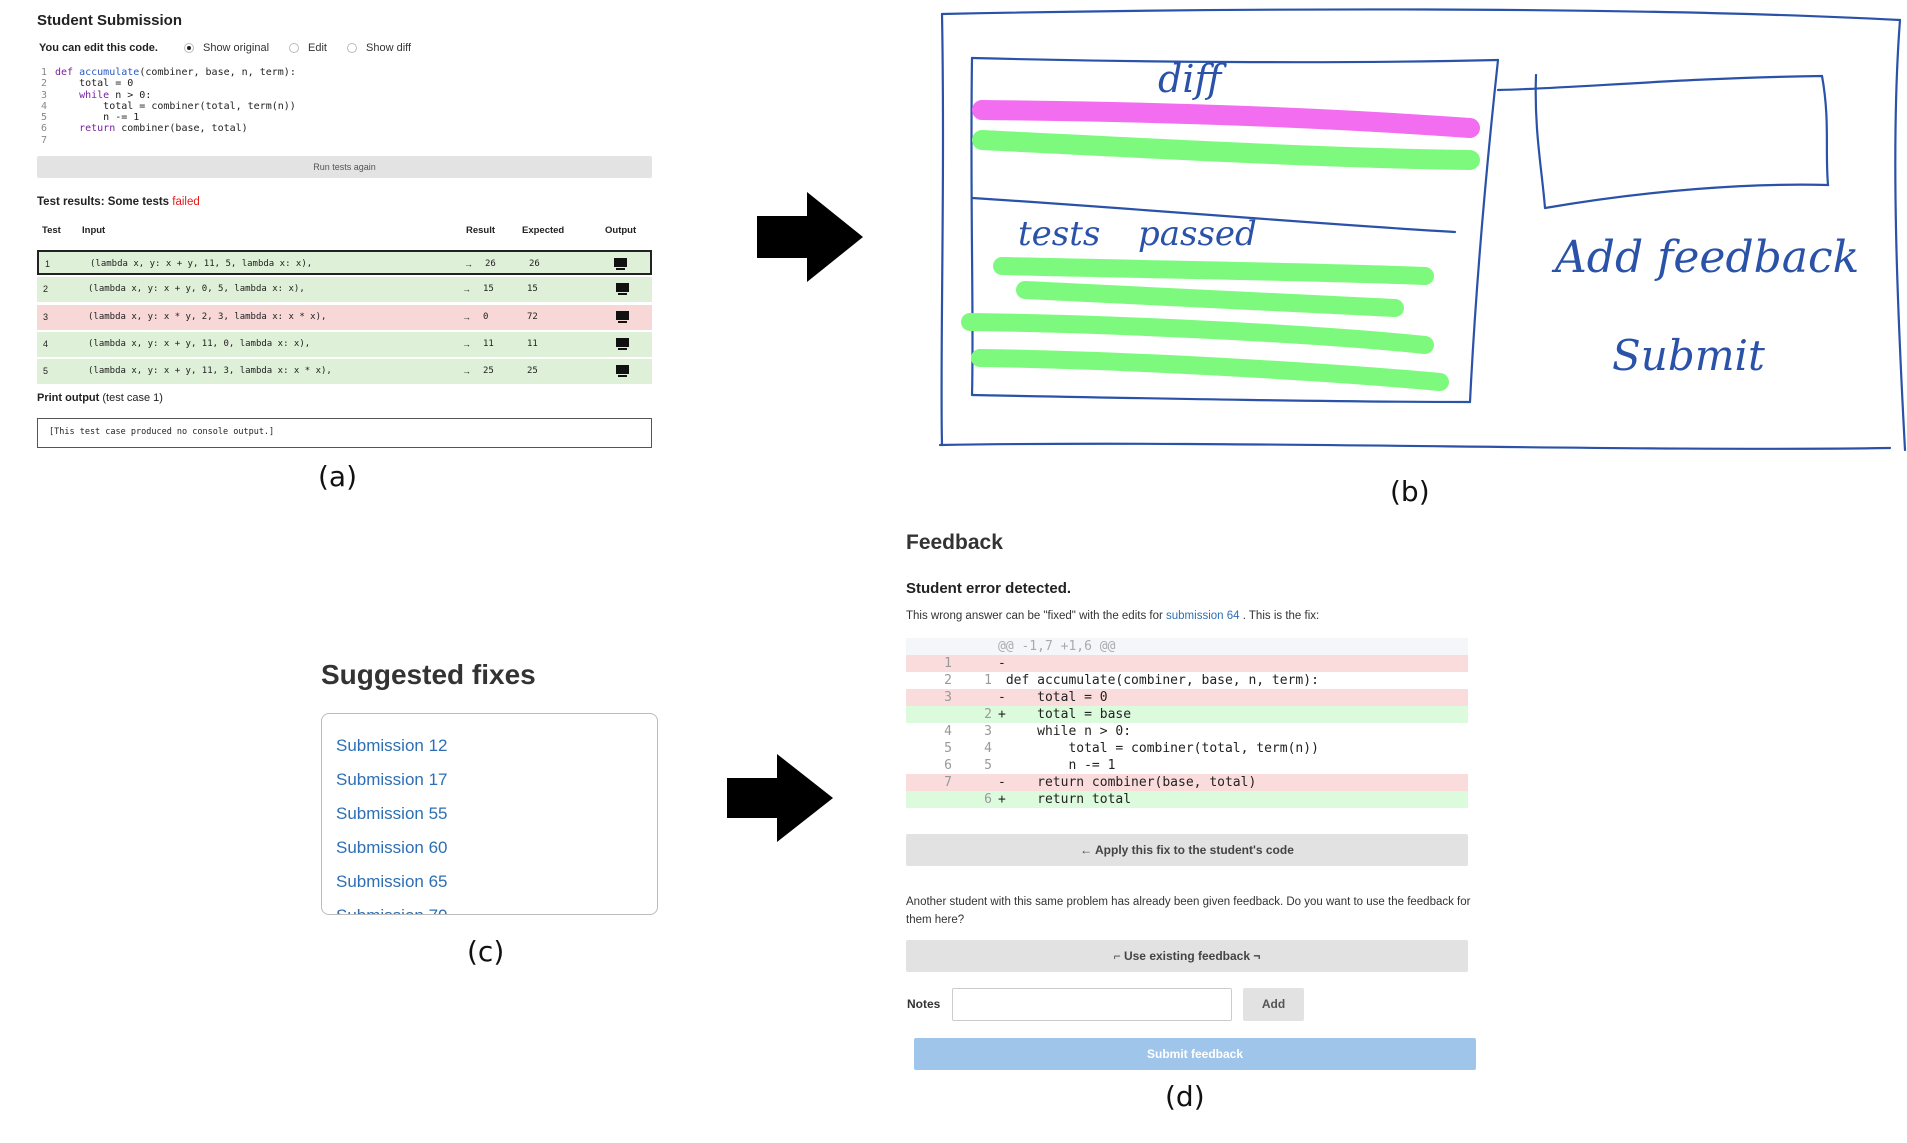 The image size is (1907, 1143). Describe the element at coordinates (481, 230) in the screenshot. I see `col-result: Result` at that location.